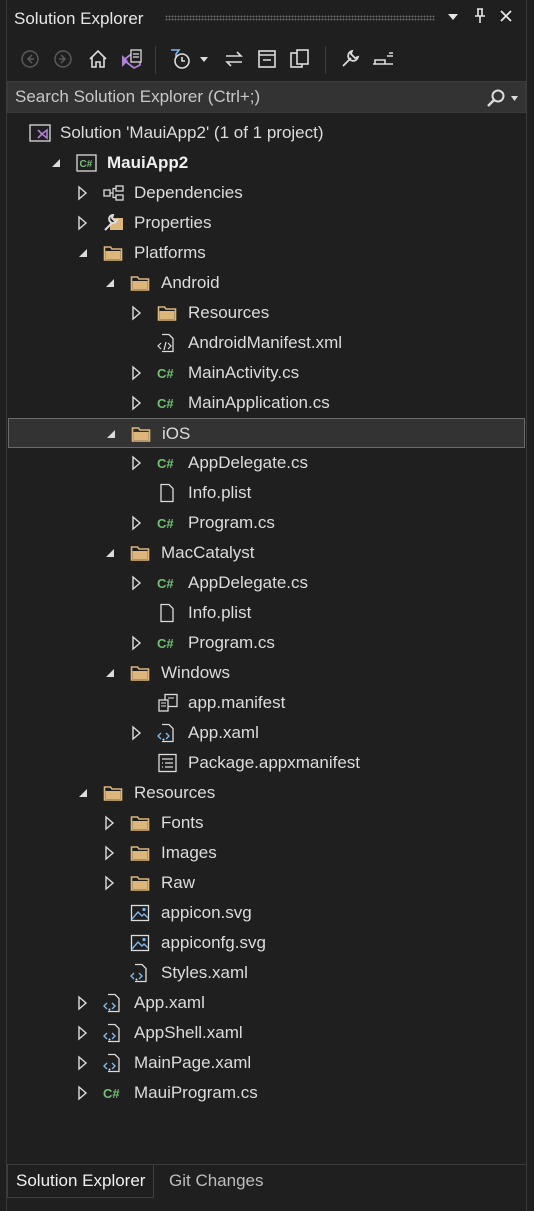 The image size is (534, 1211). Describe the element at coordinates (266, 163) in the screenshot. I see `tree-item: C# MauiApp2` at that location.